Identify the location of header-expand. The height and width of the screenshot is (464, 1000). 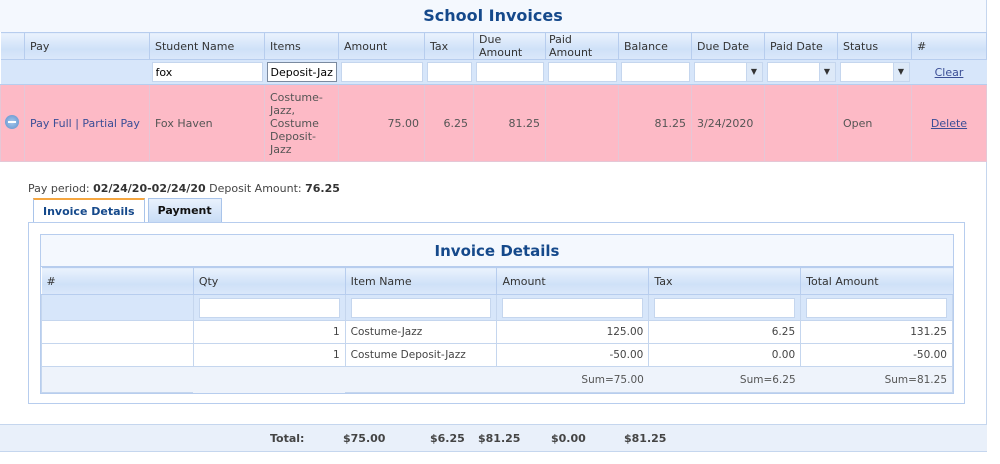
(12, 46).